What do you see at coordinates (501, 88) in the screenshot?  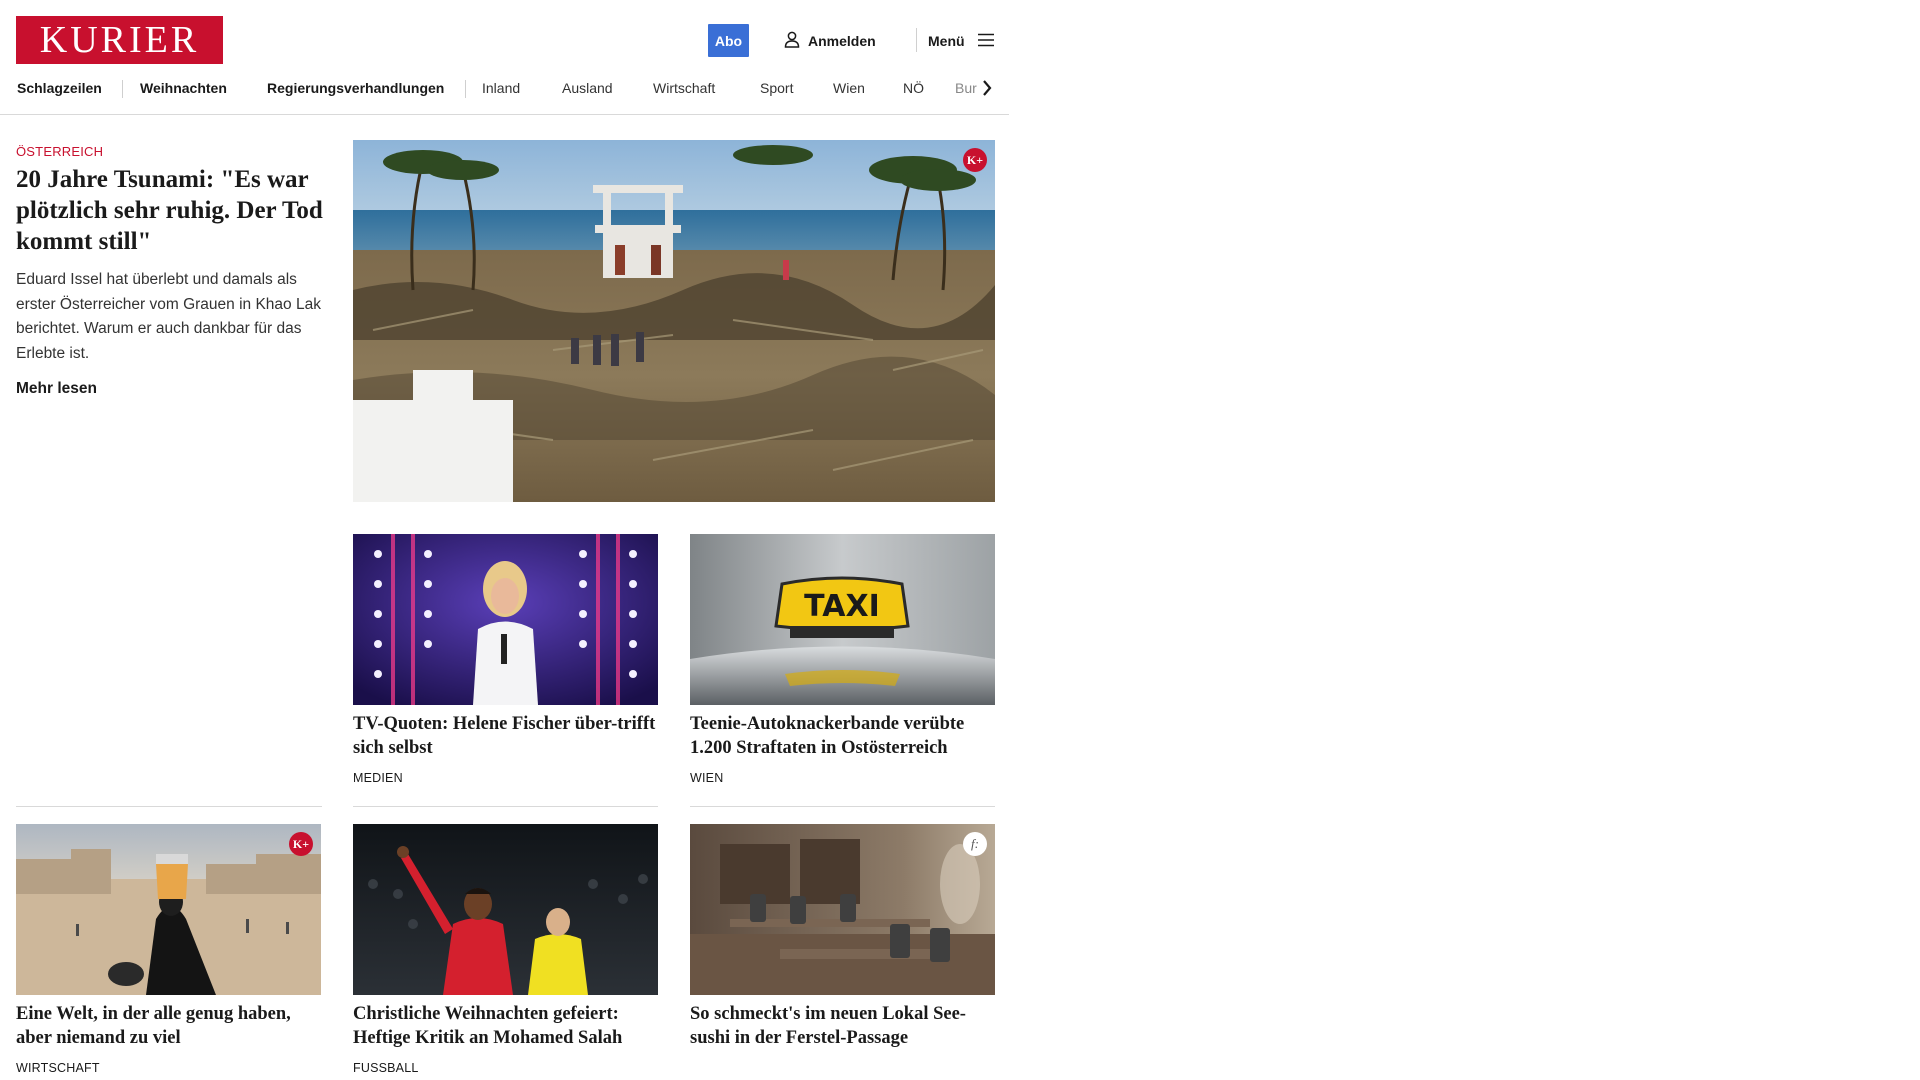 I see `nav-item-inland: Inland` at bounding box center [501, 88].